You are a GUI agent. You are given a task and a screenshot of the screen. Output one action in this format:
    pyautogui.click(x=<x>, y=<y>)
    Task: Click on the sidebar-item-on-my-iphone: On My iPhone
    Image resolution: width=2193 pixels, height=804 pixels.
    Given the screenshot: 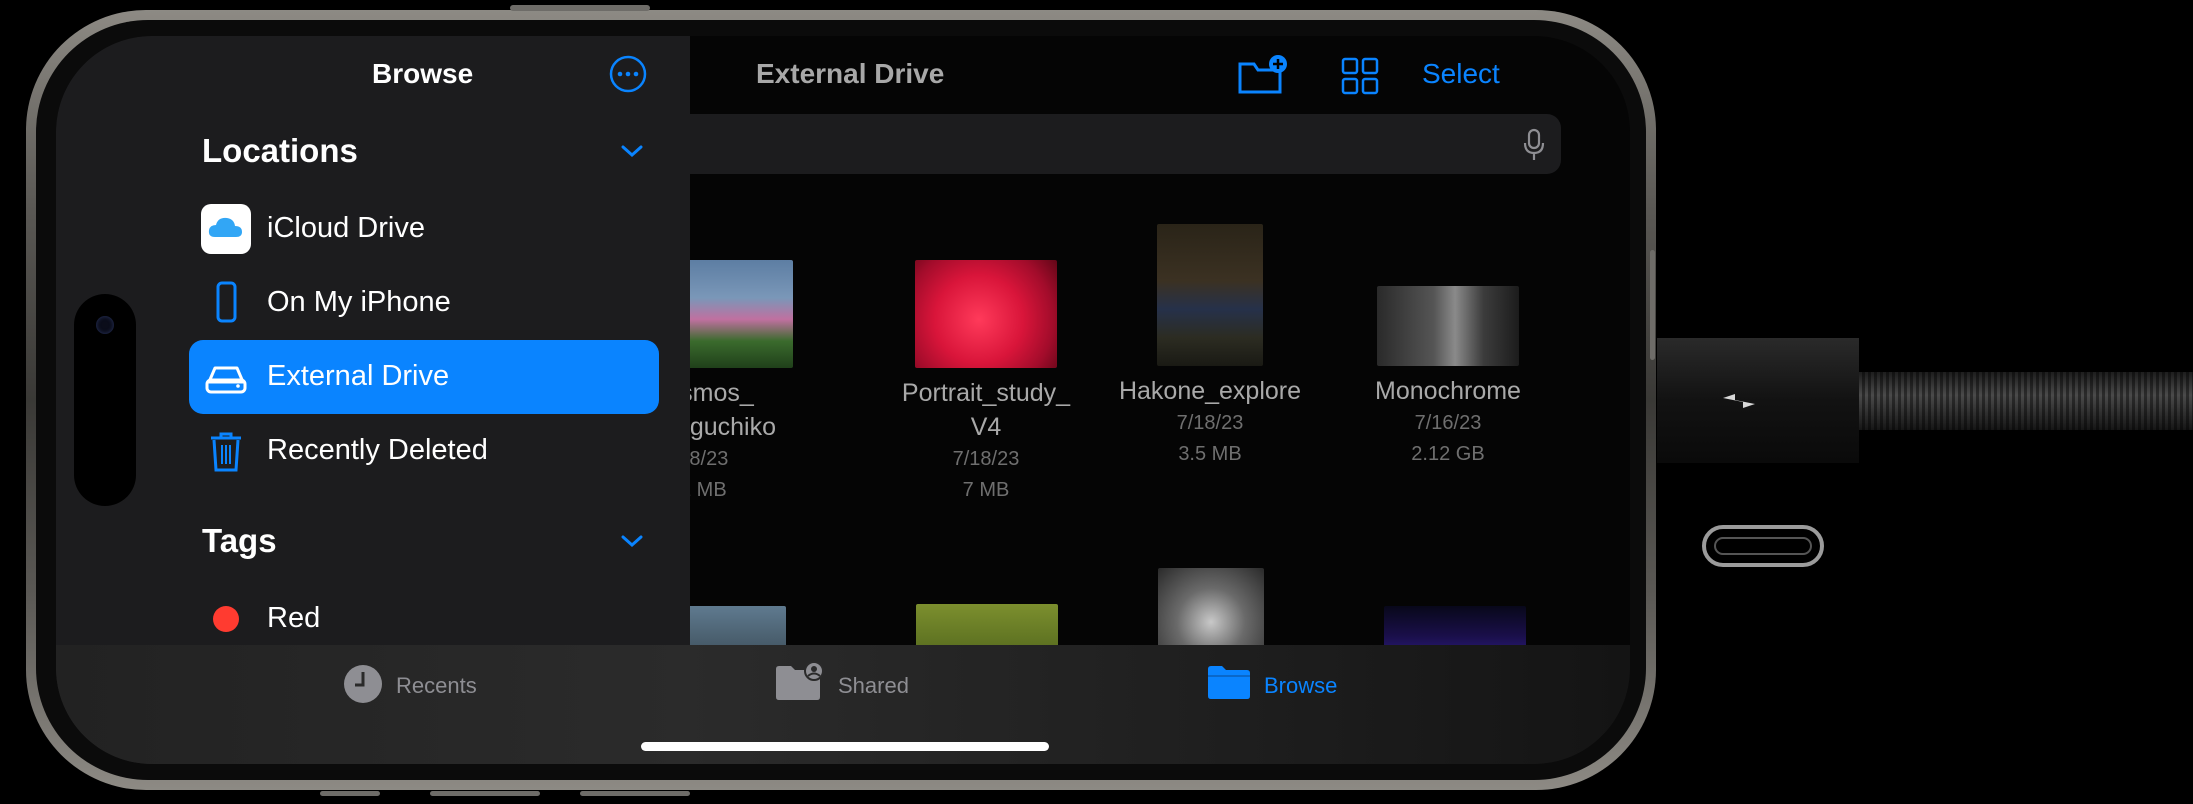 What is the action you would take?
    pyautogui.click(x=424, y=303)
    